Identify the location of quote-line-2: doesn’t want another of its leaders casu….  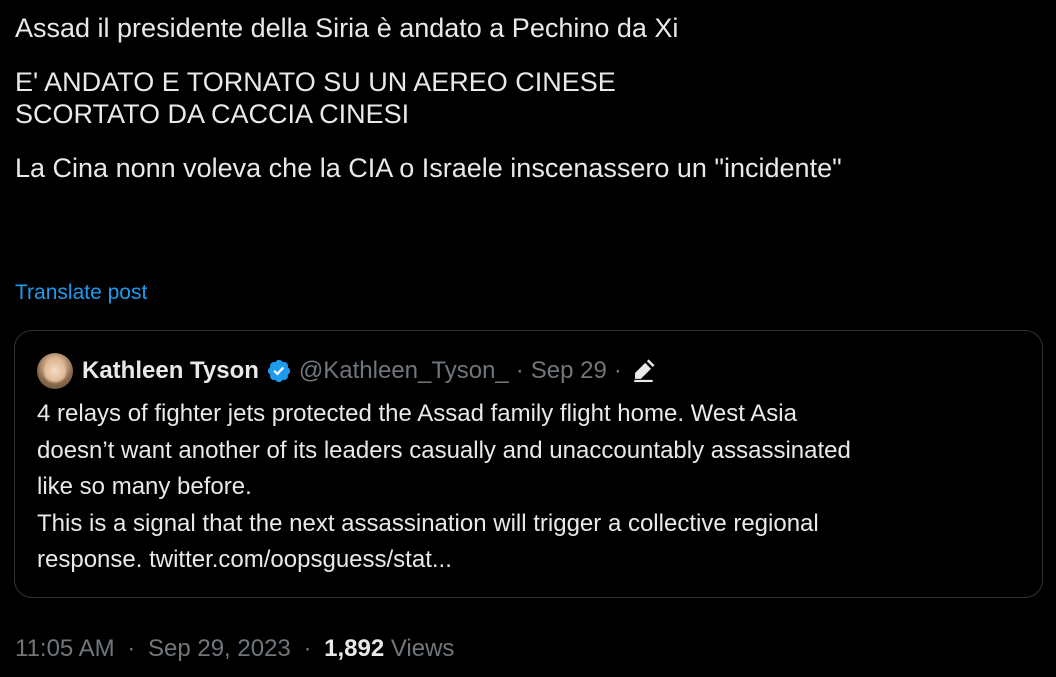
(444, 450).